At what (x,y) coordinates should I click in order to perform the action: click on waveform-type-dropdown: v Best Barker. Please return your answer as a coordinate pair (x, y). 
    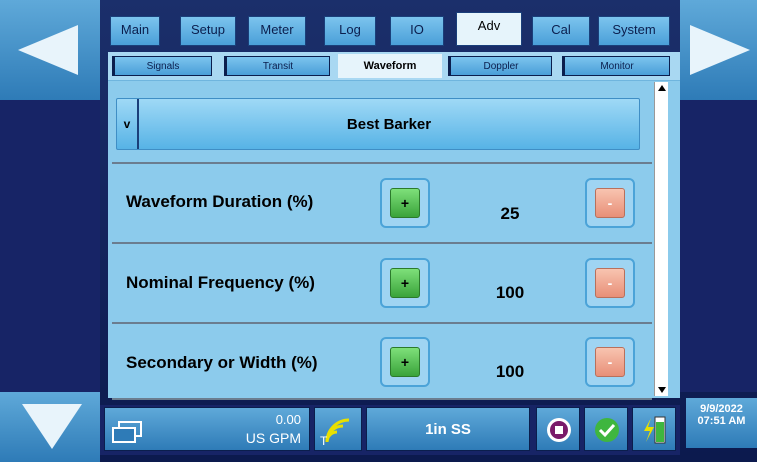
    Looking at the image, I should click on (378, 124).